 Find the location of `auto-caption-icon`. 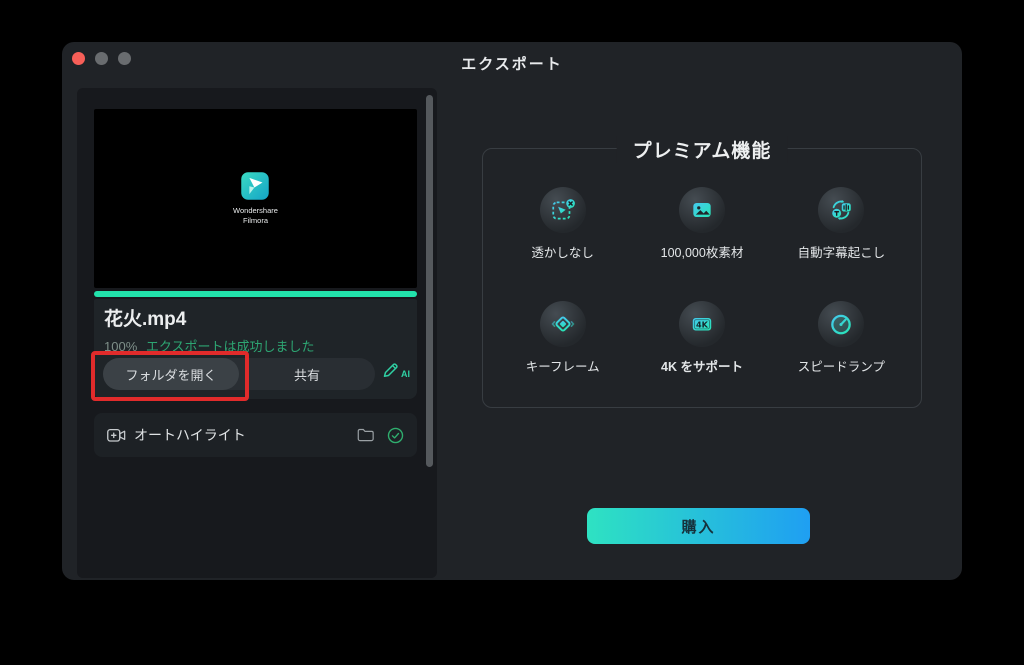

auto-caption-icon is located at coordinates (841, 210).